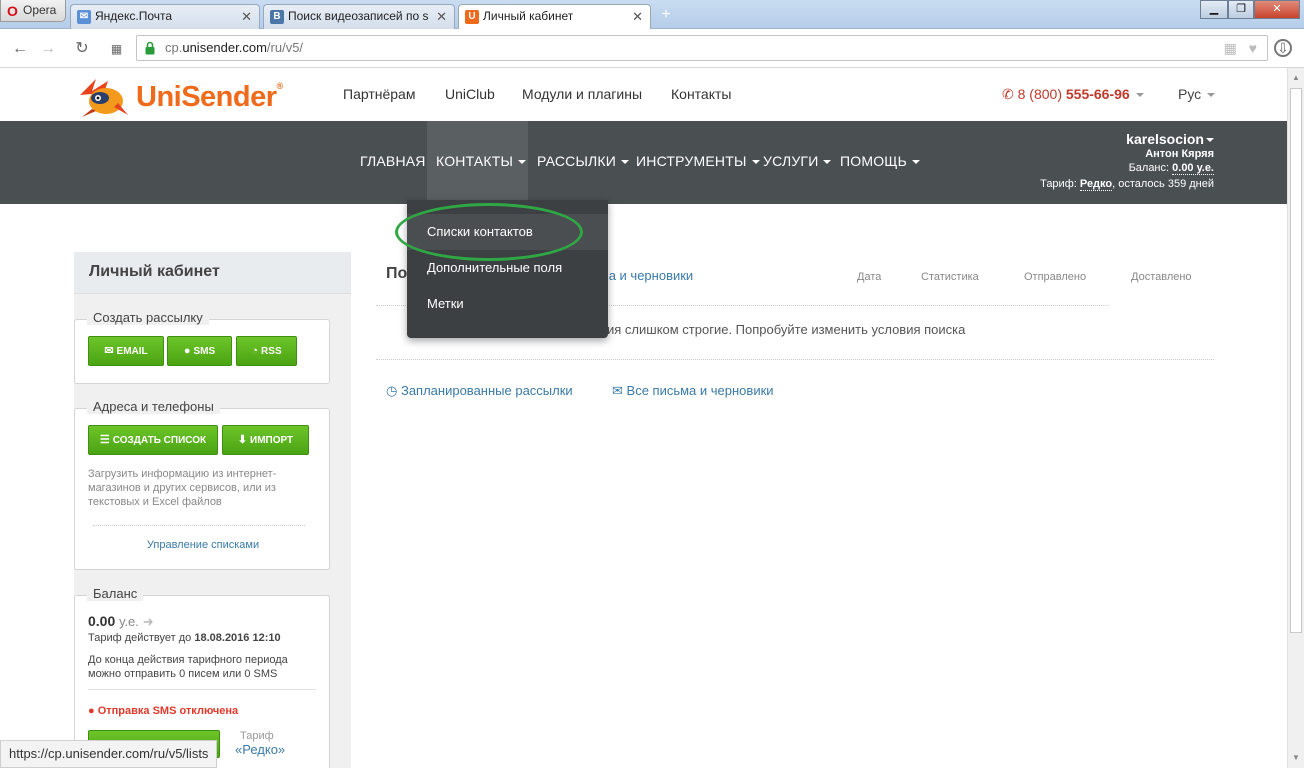 Image resolution: width=1304 pixels, height=768 pixels. Describe the element at coordinates (255, 351) in the screenshot. I see `rss-icon: ◔` at that location.